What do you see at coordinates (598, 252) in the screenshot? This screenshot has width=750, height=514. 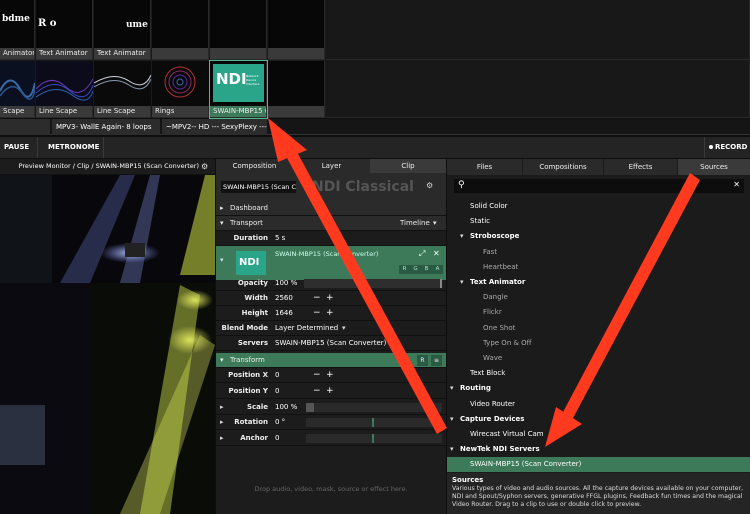 I see `tree-item: Fast` at bounding box center [598, 252].